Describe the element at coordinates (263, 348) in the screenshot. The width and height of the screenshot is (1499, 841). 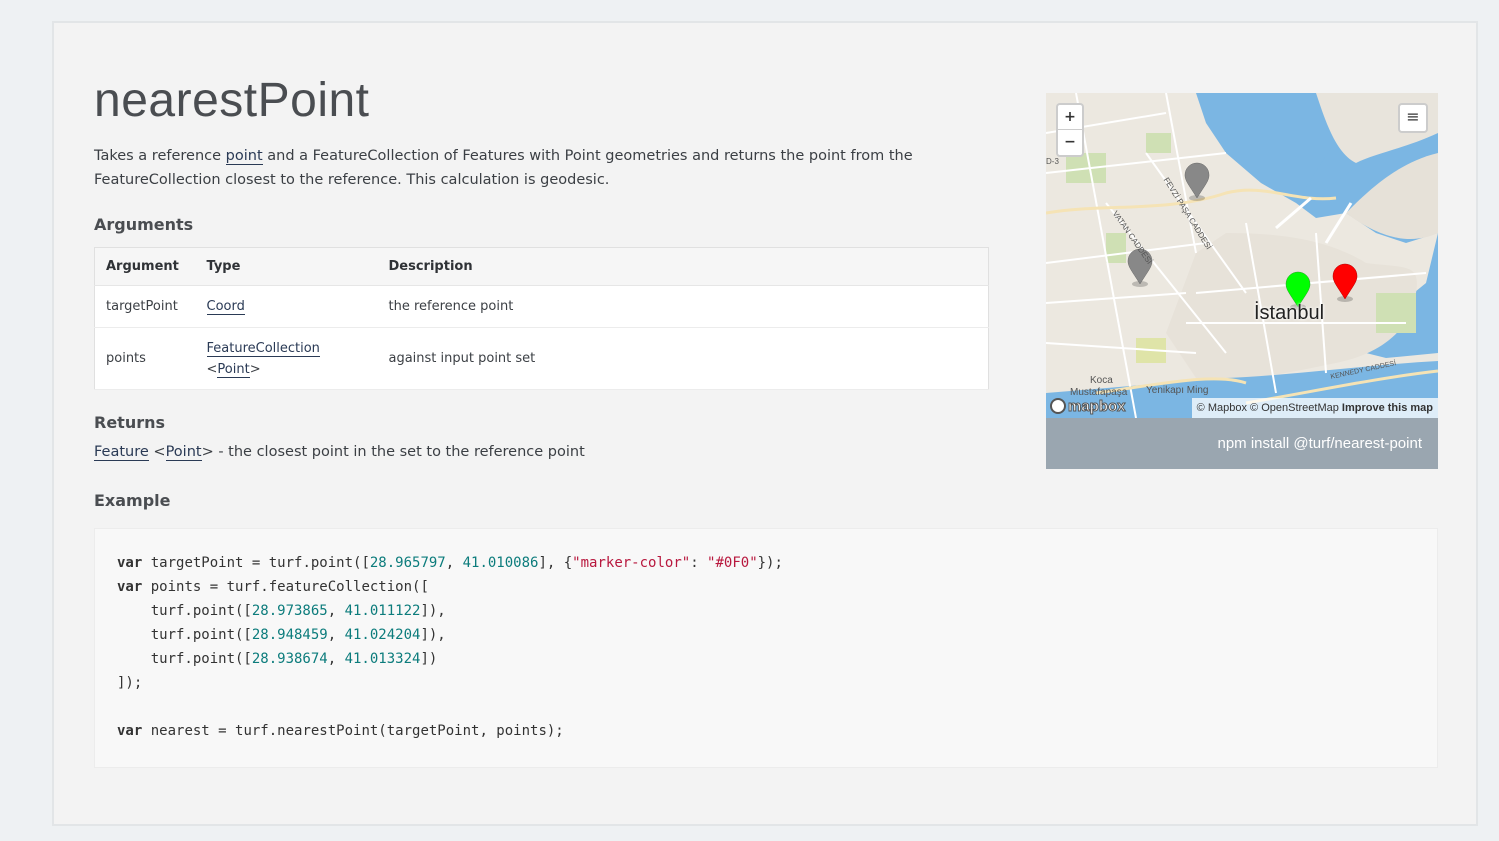
I see `featurecollection-link: FeatureCollection` at that location.